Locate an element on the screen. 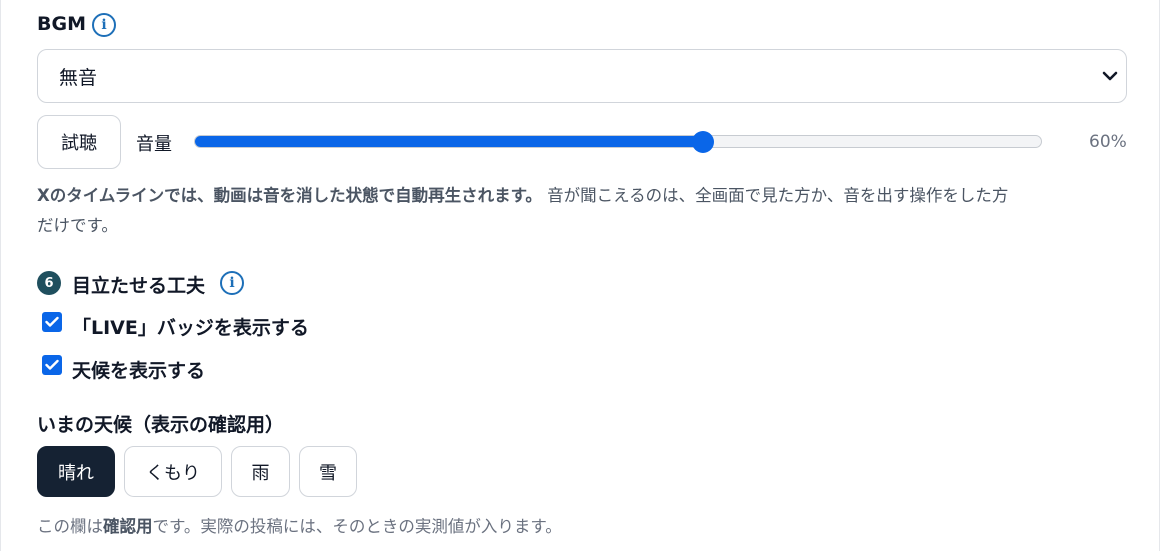  weather-note-bold: 確認用 is located at coordinates (128, 526).